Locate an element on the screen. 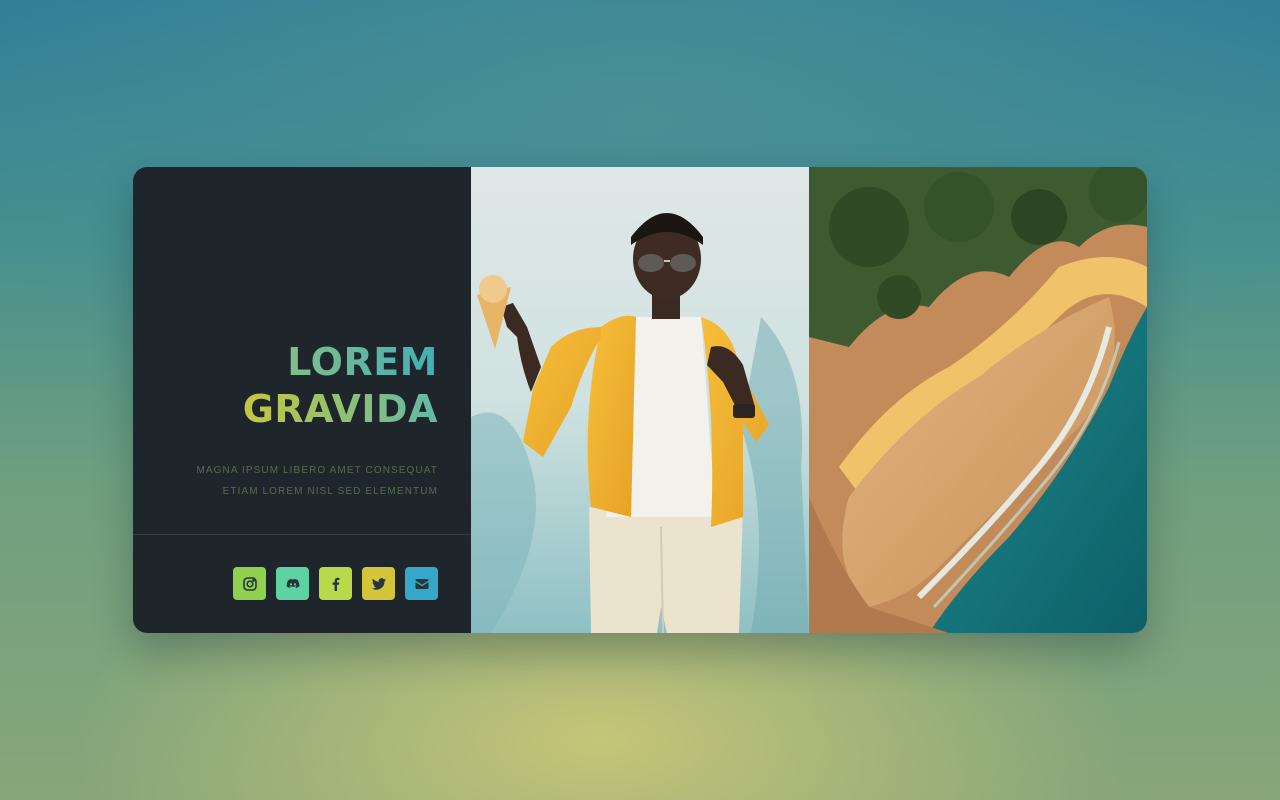 The image size is (1280, 800). instagram-button is located at coordinates (249, 583).